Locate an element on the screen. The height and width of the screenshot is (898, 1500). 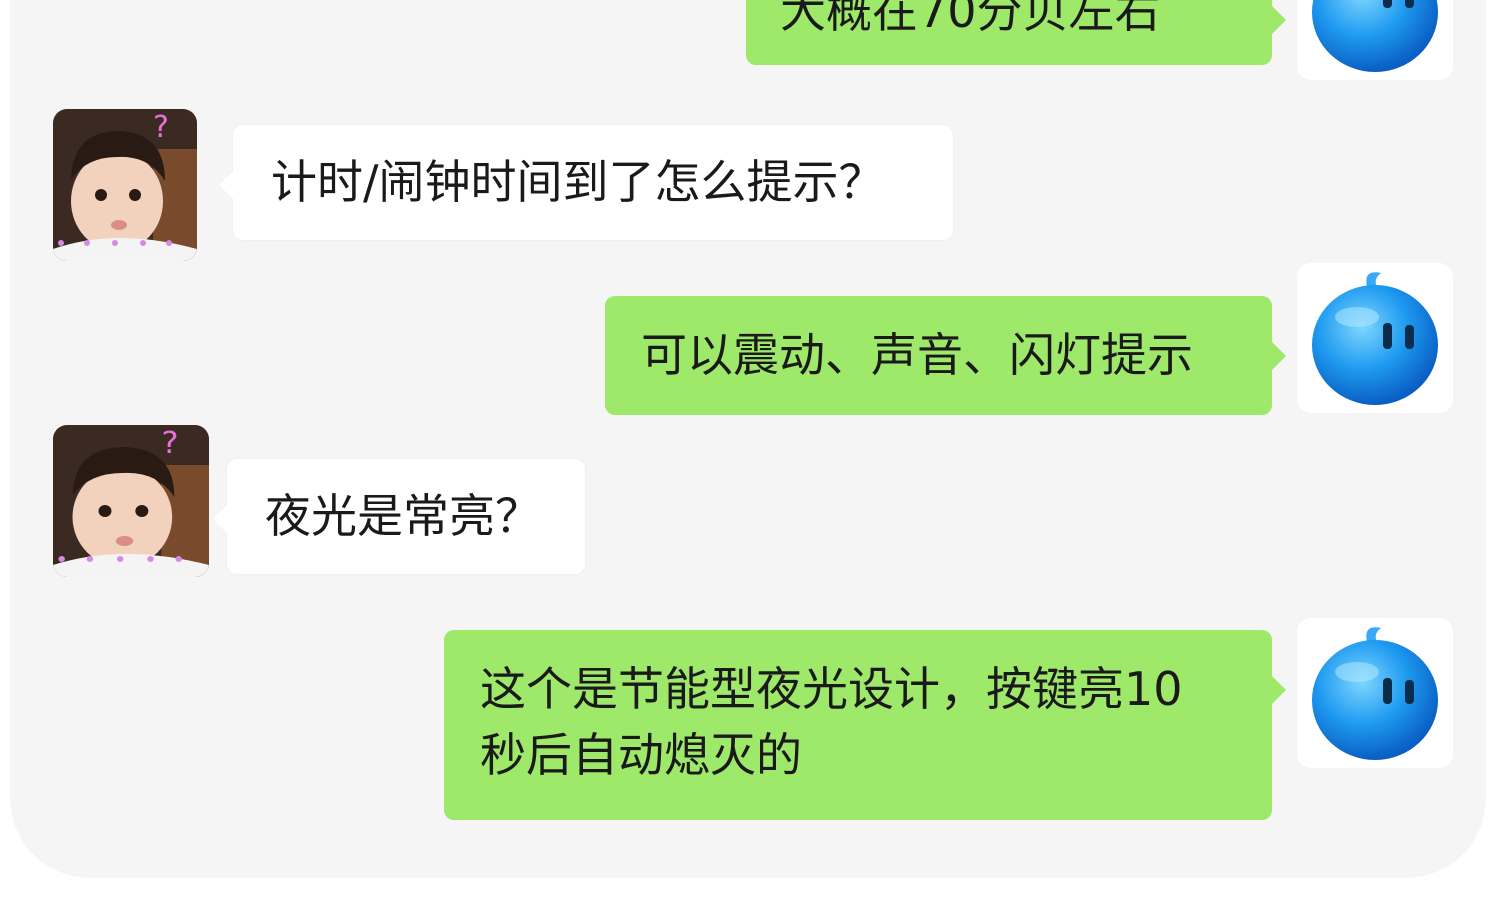
incoming-message: 计时/闹钟时间到了怎么提示？ is located at coordinates (586, 182).